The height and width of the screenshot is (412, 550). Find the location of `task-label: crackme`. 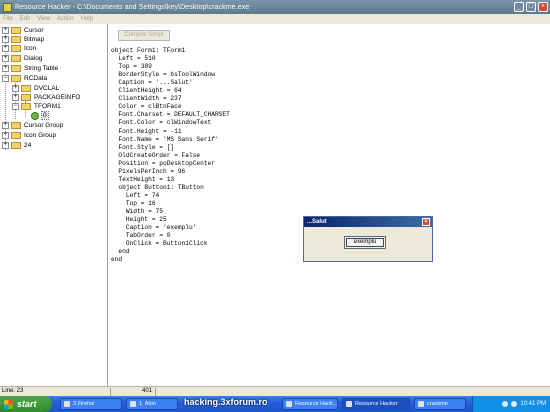

task-label: crackme is located at coordinates (437, 404).